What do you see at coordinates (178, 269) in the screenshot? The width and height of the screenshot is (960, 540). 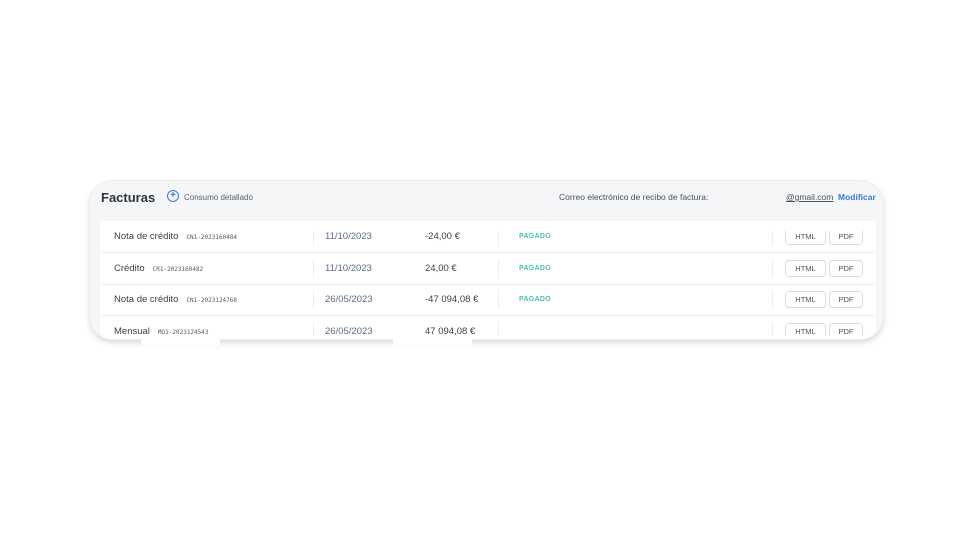 I see `invoice-number: CR1-2023160482` at bounding box center [178, 269].